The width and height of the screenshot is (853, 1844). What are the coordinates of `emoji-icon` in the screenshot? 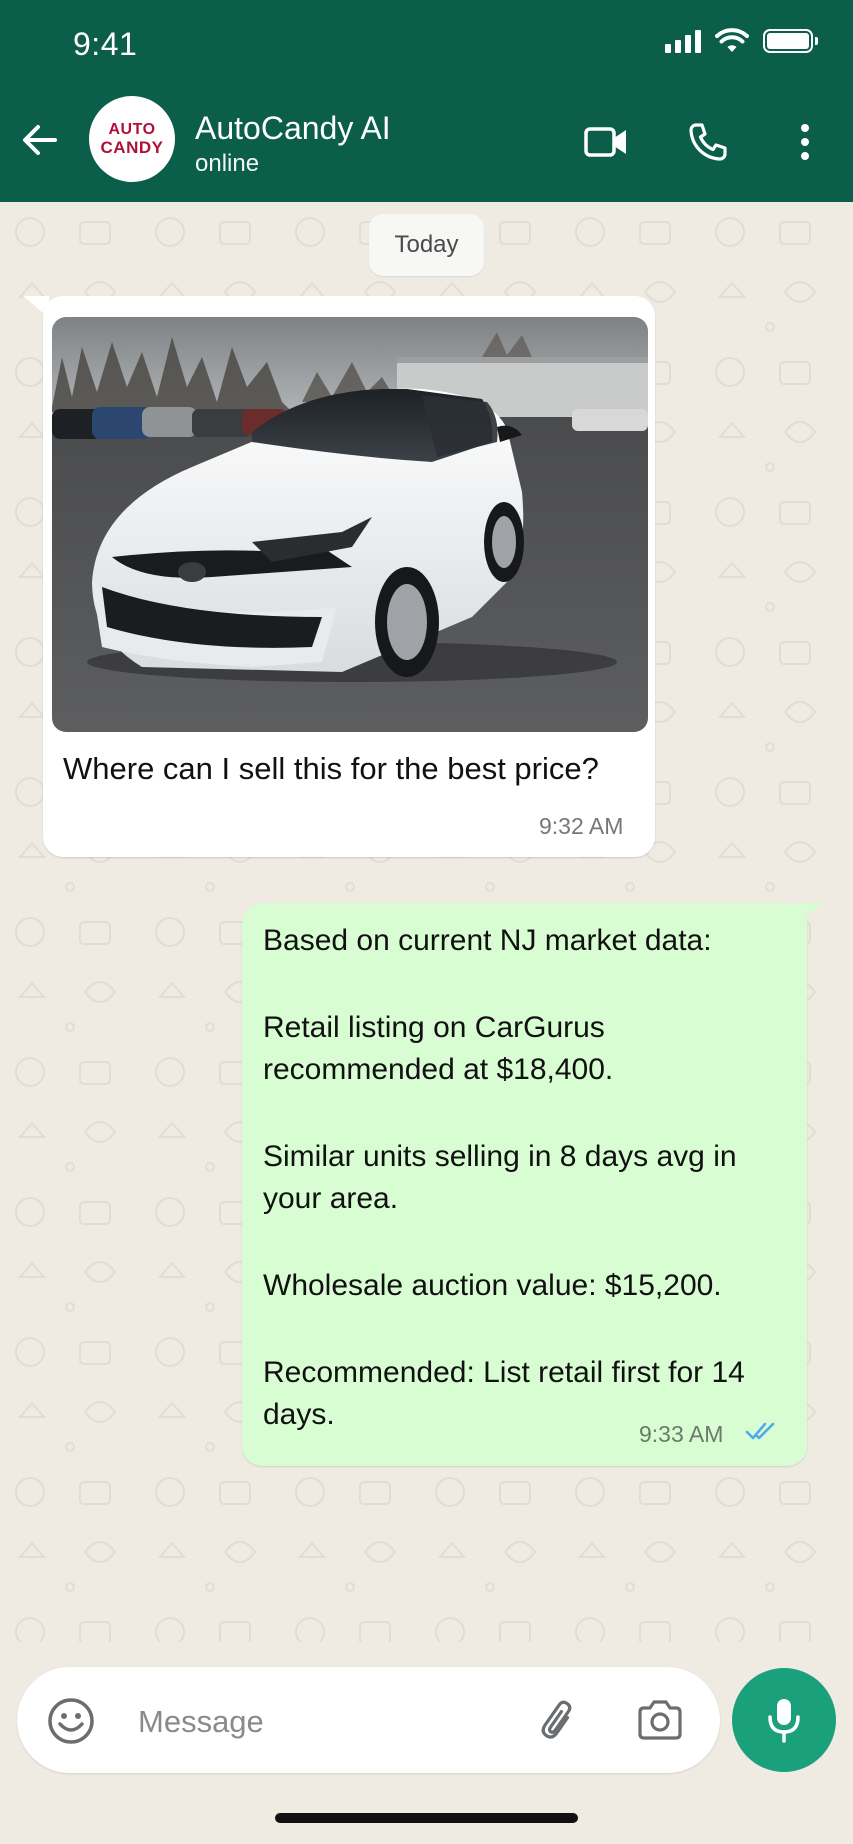 It's located at (71, 1721).